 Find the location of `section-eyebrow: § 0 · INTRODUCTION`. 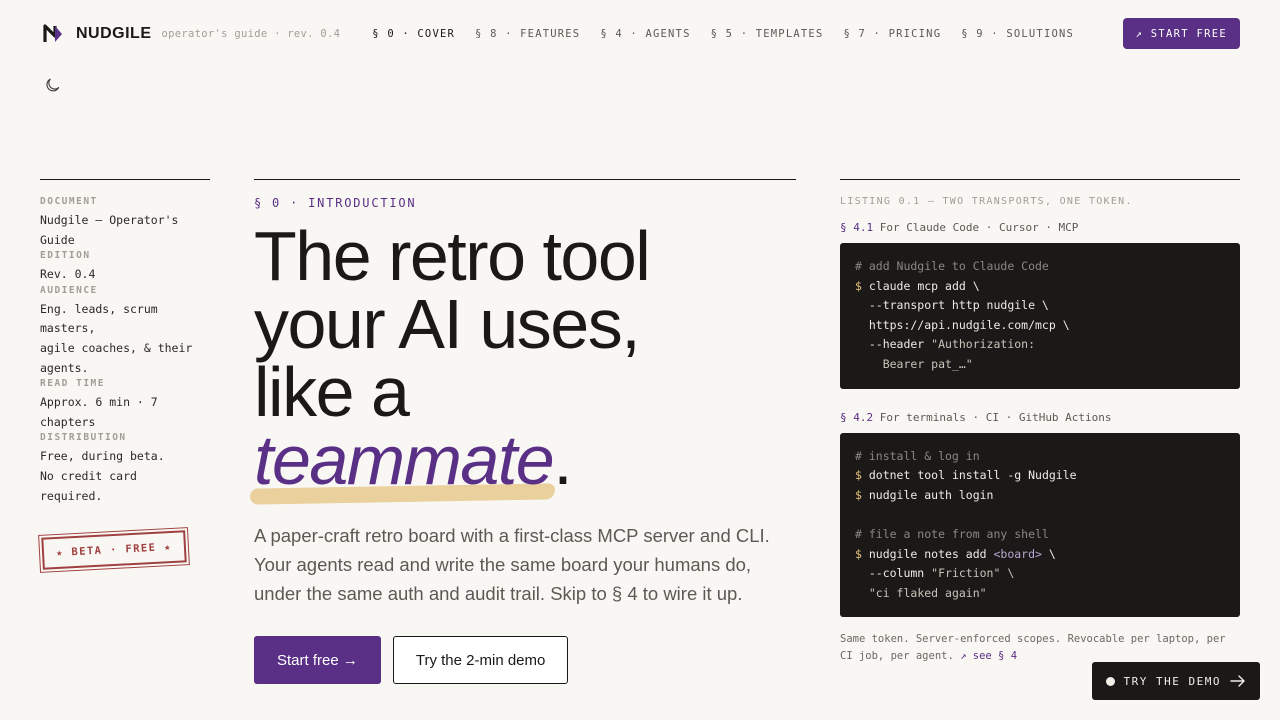

section-eyebrow: § 0 · INTRODUCTION is located at coordinates (335, 203).